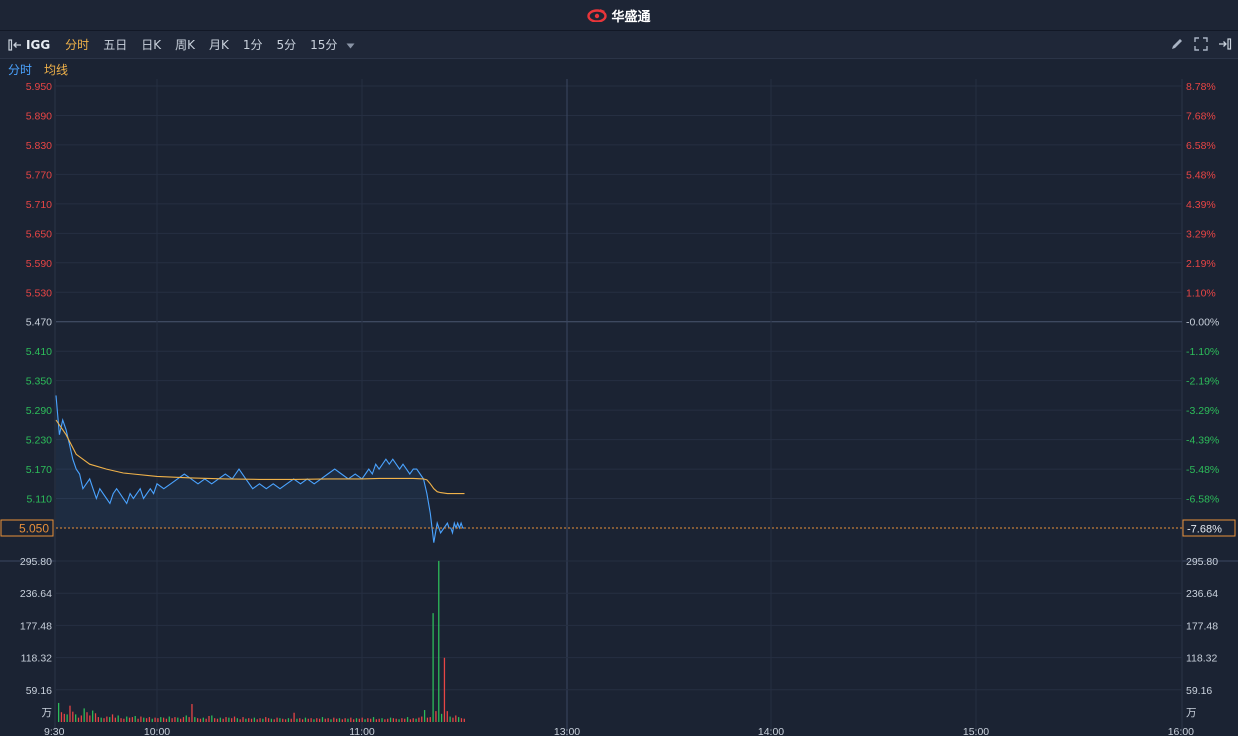 Image resolution: width=1238 pixels, height=736 pixels. What do you see at coordinates (38, 44) in the screenshot?
I see `symbol-label: IGG` at bounding box center [38, 44].